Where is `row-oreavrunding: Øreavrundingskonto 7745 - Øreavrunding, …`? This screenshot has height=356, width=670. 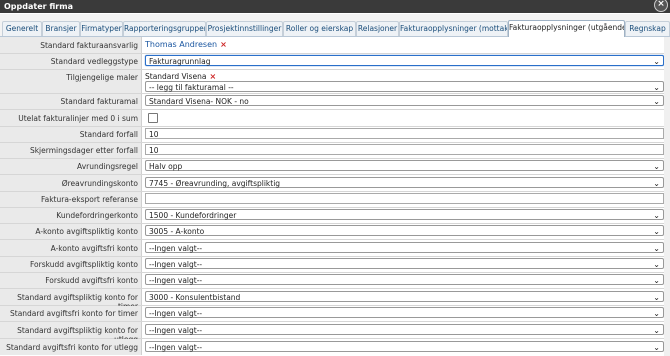
row-oreavrunding: Øreavrundingskonto 7745 - Øreavrunding, … is located at coordinates (335, 183).